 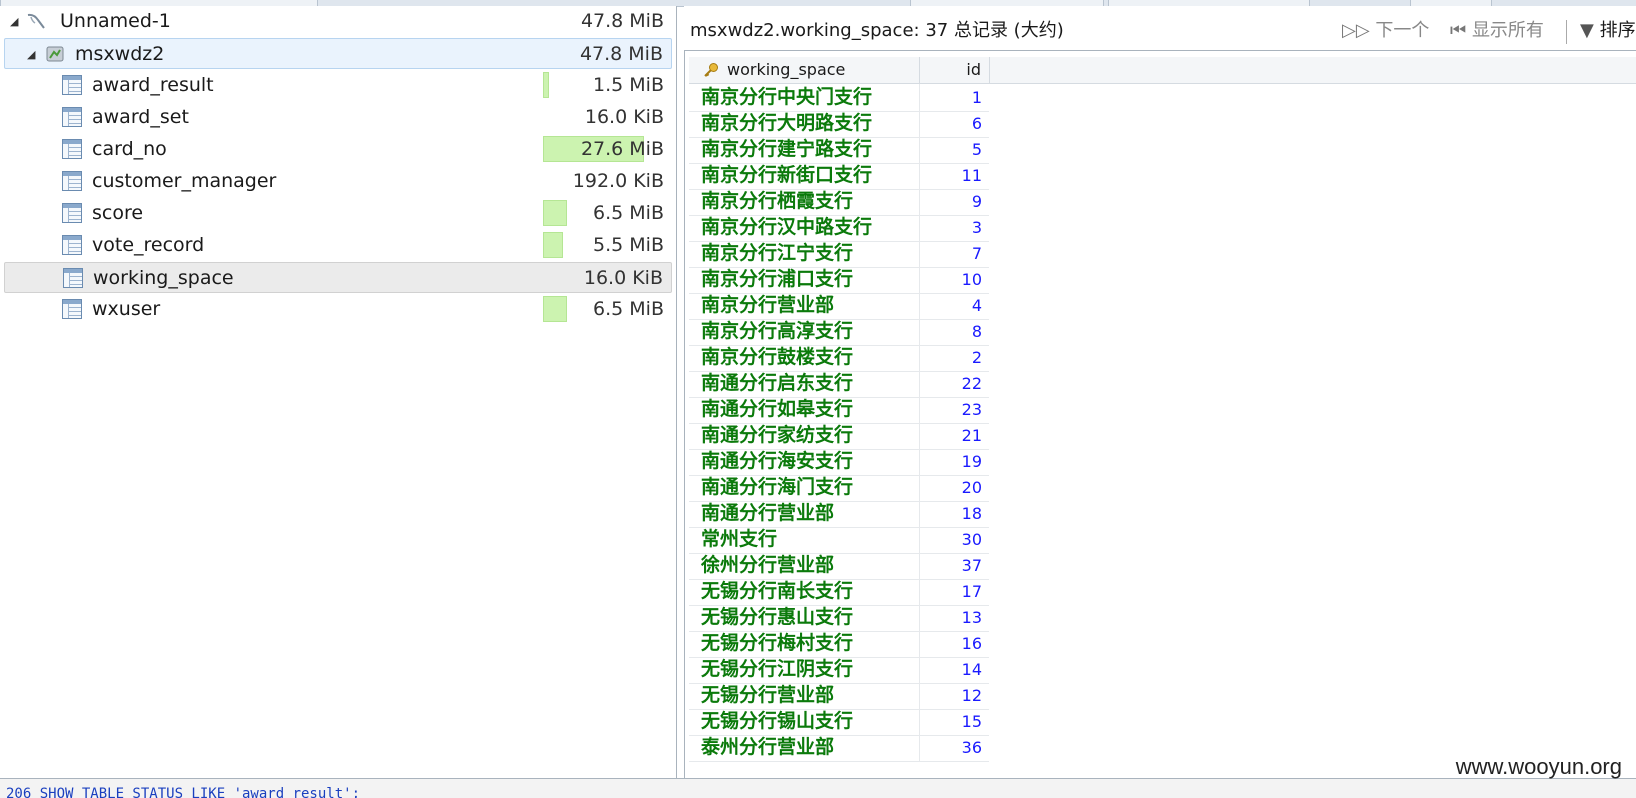 I want to click on cell-working-space: 南通分行营业部, so click(x=810, y=513).